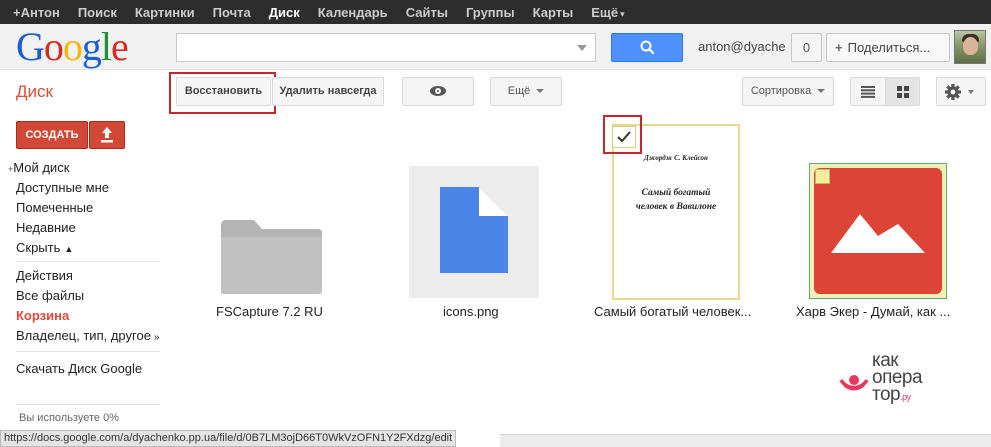  I want to click on sidebar-item-activity: Действия, so click(44, 275).